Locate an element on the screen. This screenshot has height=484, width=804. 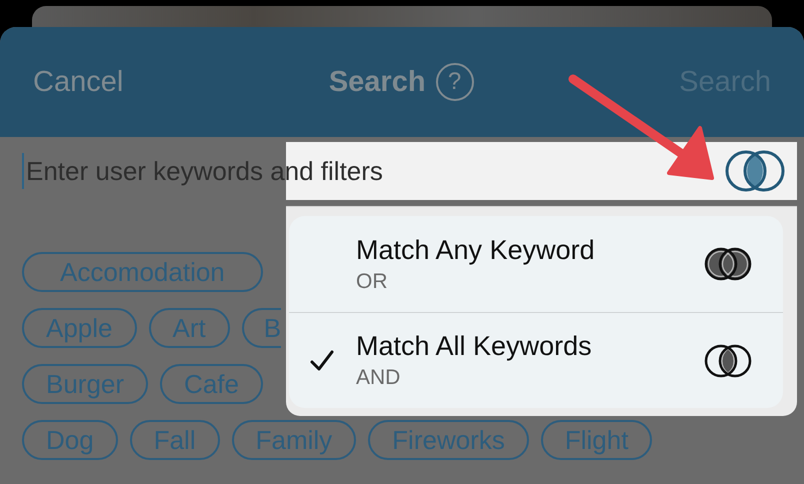
keyword-tag: Cafe is located at coordinates (211, 384).